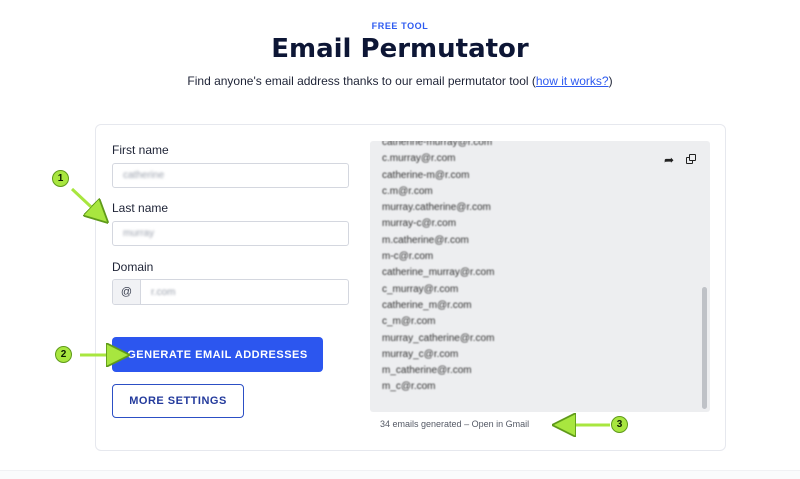  I want to click on annotation-badge-2: 2, so click(63, 354).